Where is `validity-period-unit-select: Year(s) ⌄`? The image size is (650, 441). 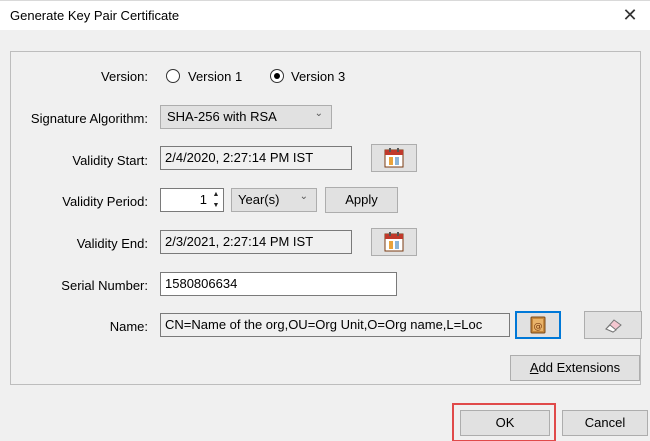 validity-period-unit-select: Year(s) ⌄ is located at coordinates (274, 200).